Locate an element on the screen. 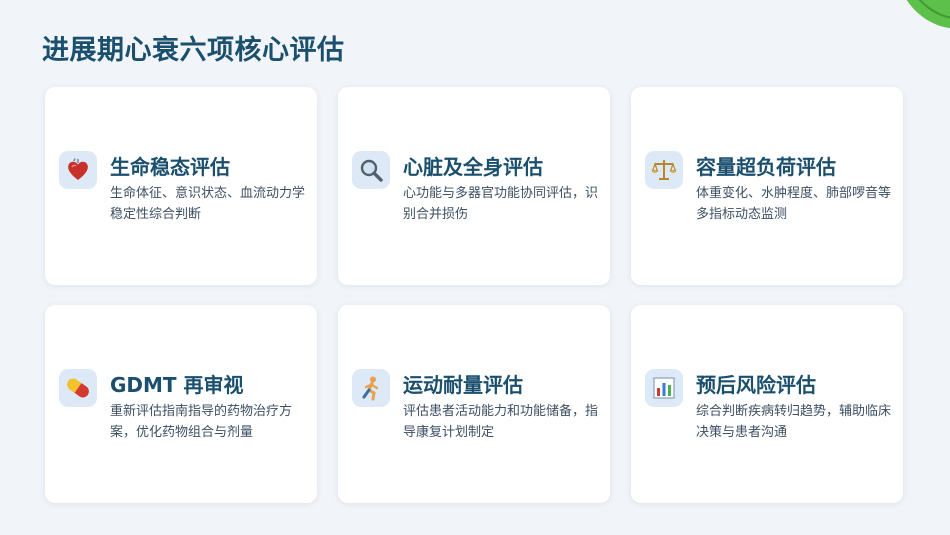 Image resolution: width=950 pixels, height=535 pixels. card-exercise-tolerance: 运动耐量评估 评估患者活动能力和功能储备，指导康复计划制定 is located at coordinates (474, 404).